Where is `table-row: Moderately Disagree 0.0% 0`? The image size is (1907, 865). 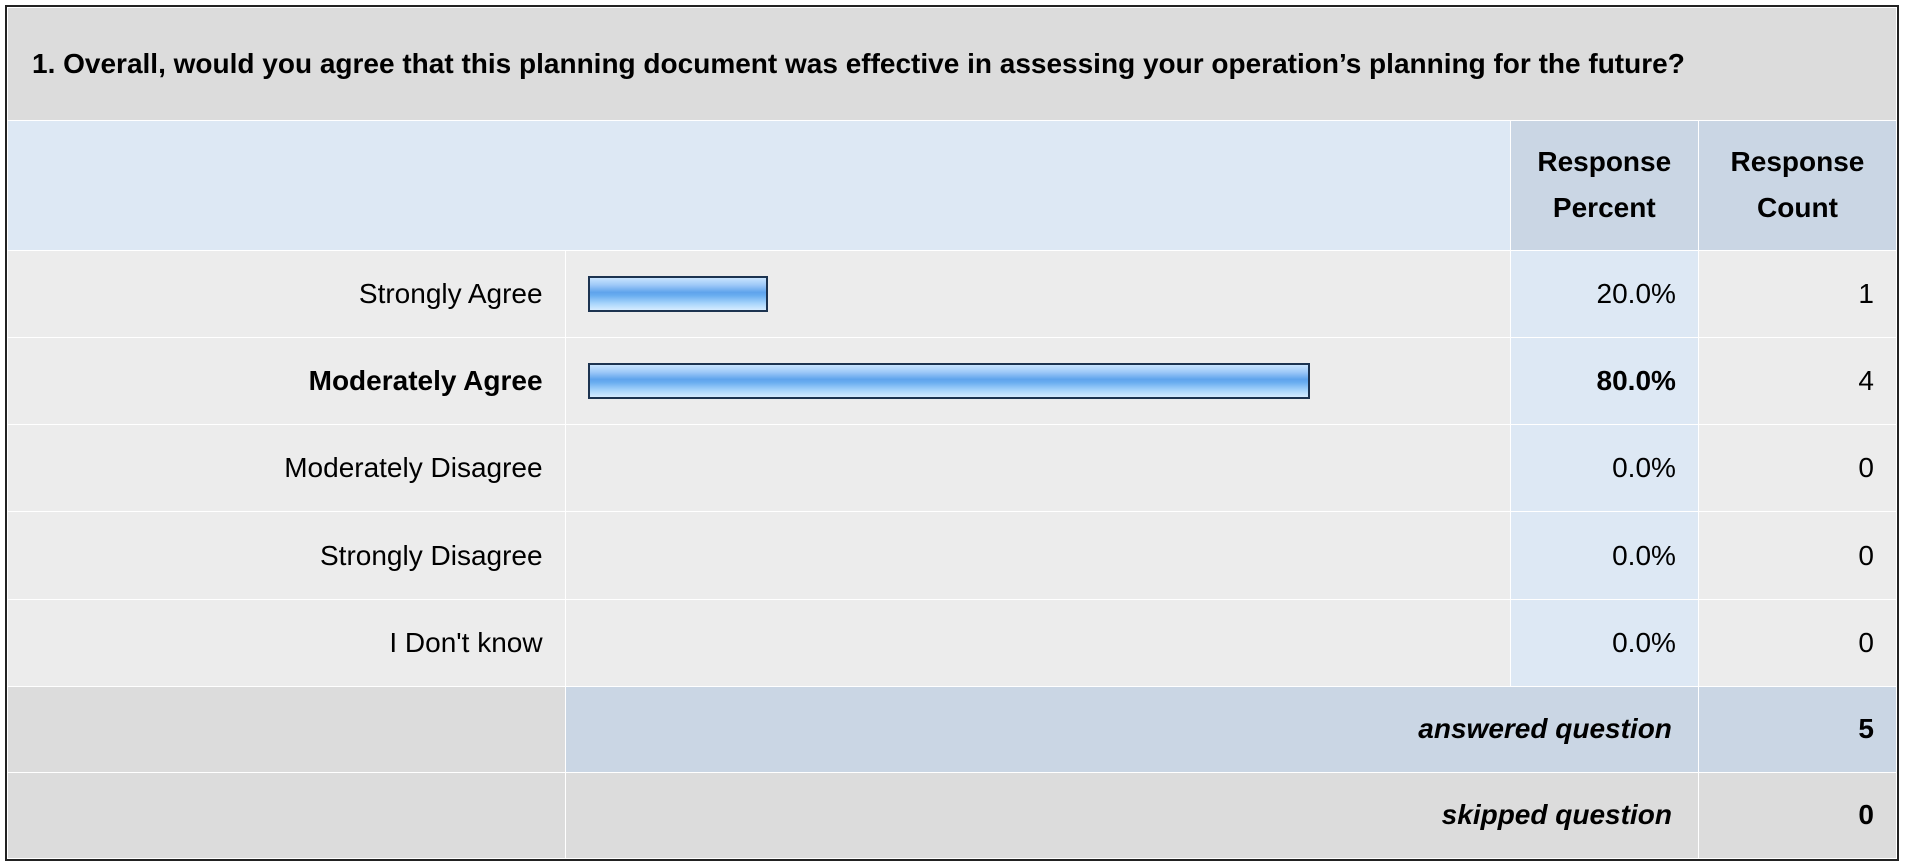
table-row: Moderately Disagree 0.0% 0 is located at coordinates (952, 468).